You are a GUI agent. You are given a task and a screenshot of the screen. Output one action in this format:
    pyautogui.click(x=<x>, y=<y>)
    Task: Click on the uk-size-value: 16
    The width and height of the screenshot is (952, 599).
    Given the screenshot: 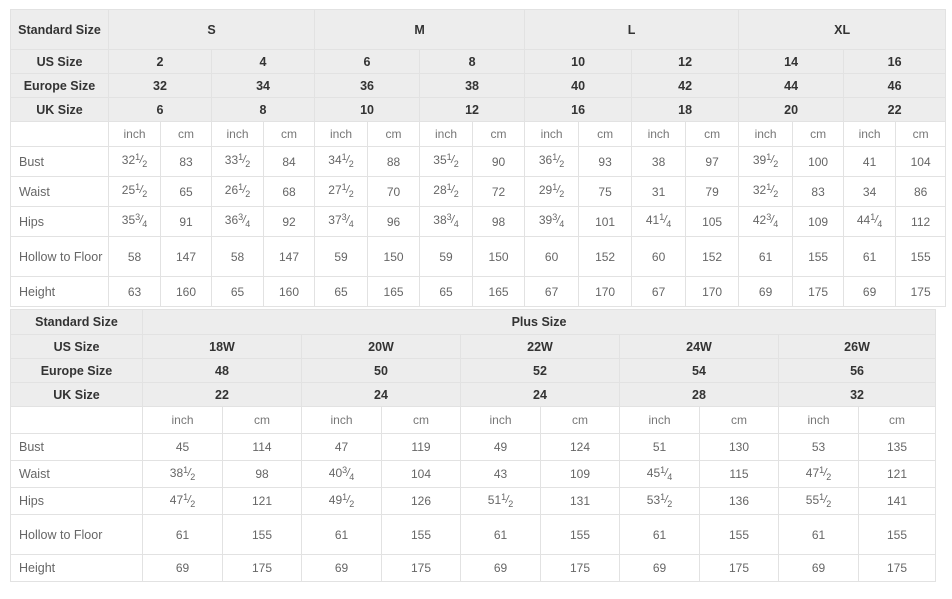 What is the action you would take?
    pyautogui.click(x=578, y=109)
    